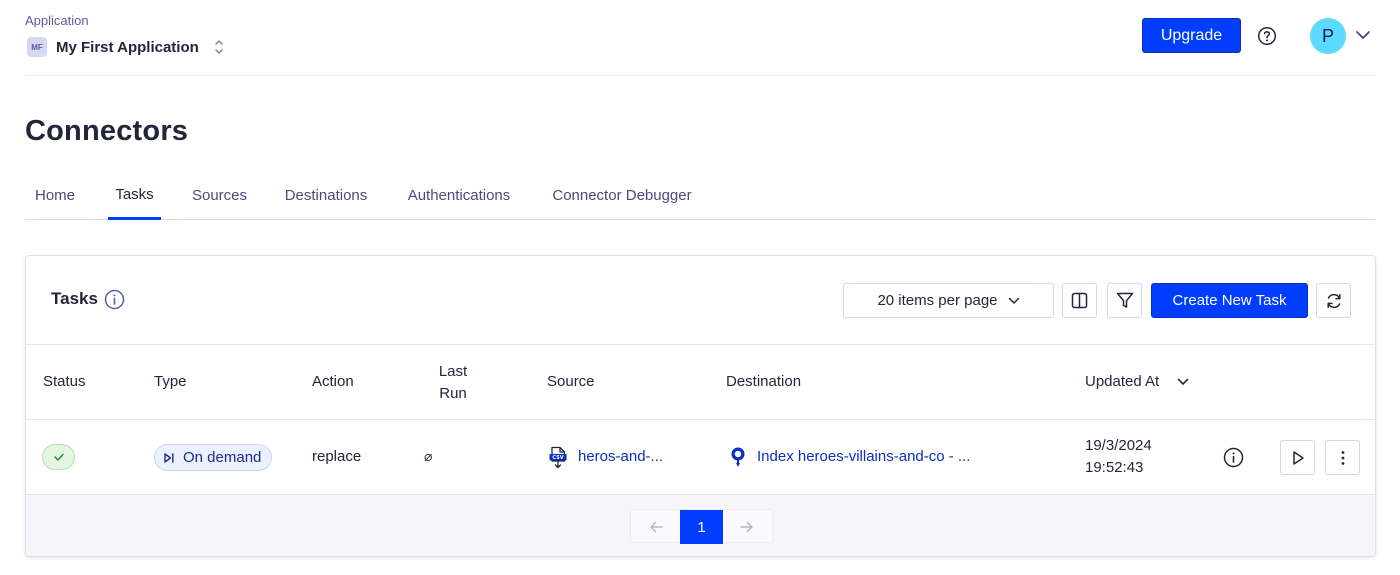 The width and height of the screenshot is (1400, 575). I want to click on application-label: Application, so click(57, 20).